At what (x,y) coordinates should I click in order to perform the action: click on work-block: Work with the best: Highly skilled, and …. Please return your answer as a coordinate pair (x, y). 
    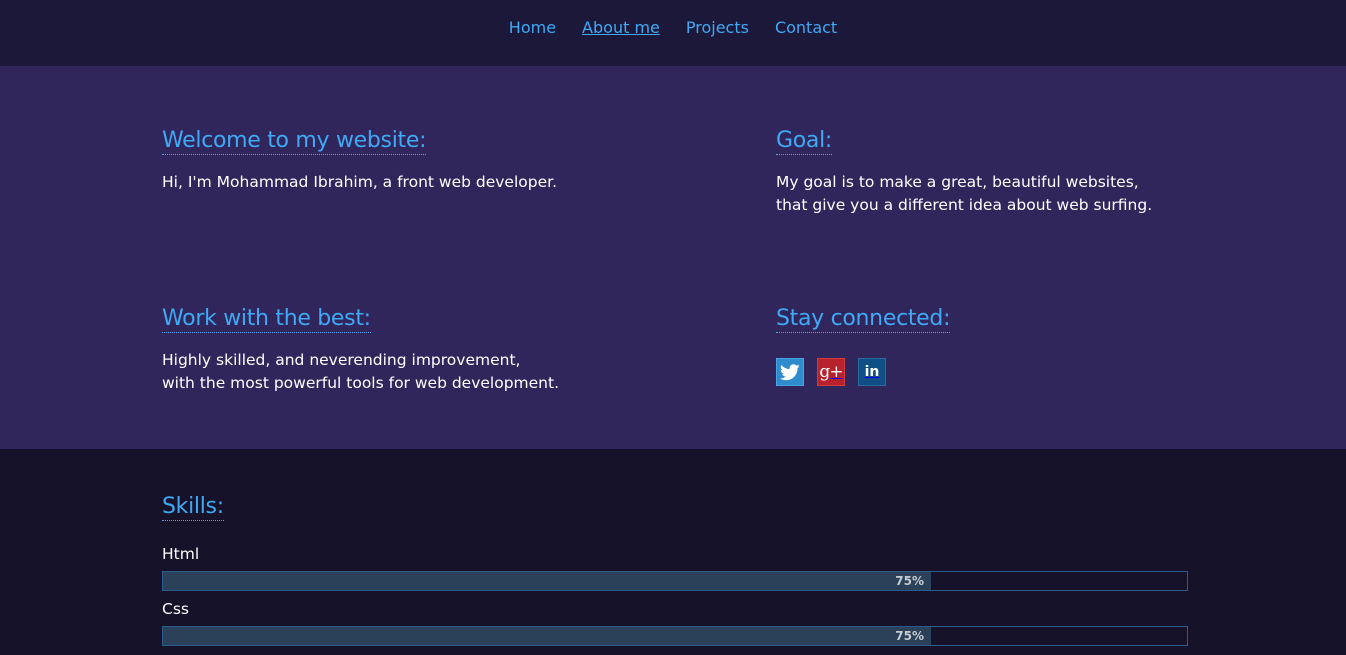
    Looking at the image, I should click on (422, 350).